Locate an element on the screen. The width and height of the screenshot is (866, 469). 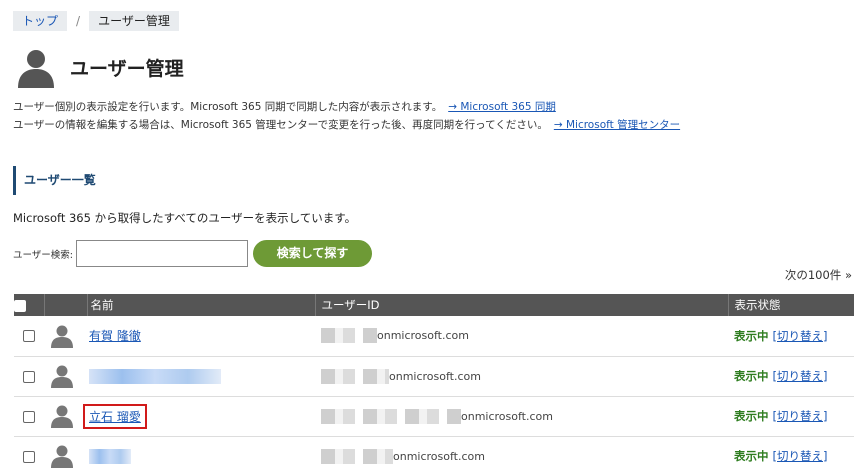
highlight-box: 立石 瑠愛 is located at coordinates (115, 416).